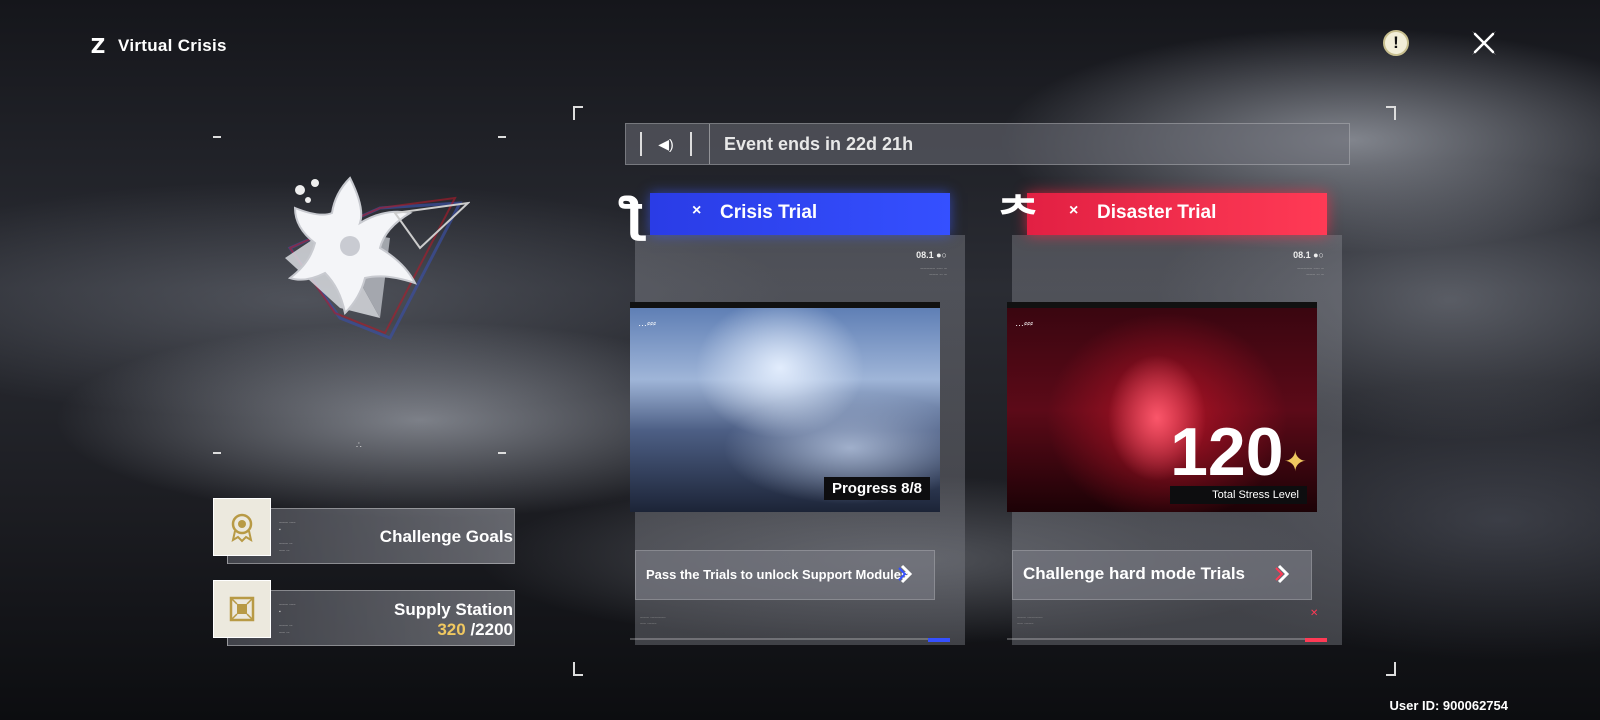  What do you see at coordinates (1295, 461) in the screenshot?
I see `sparkle-star-icon: ✦` at bounding box center [1295, 461].